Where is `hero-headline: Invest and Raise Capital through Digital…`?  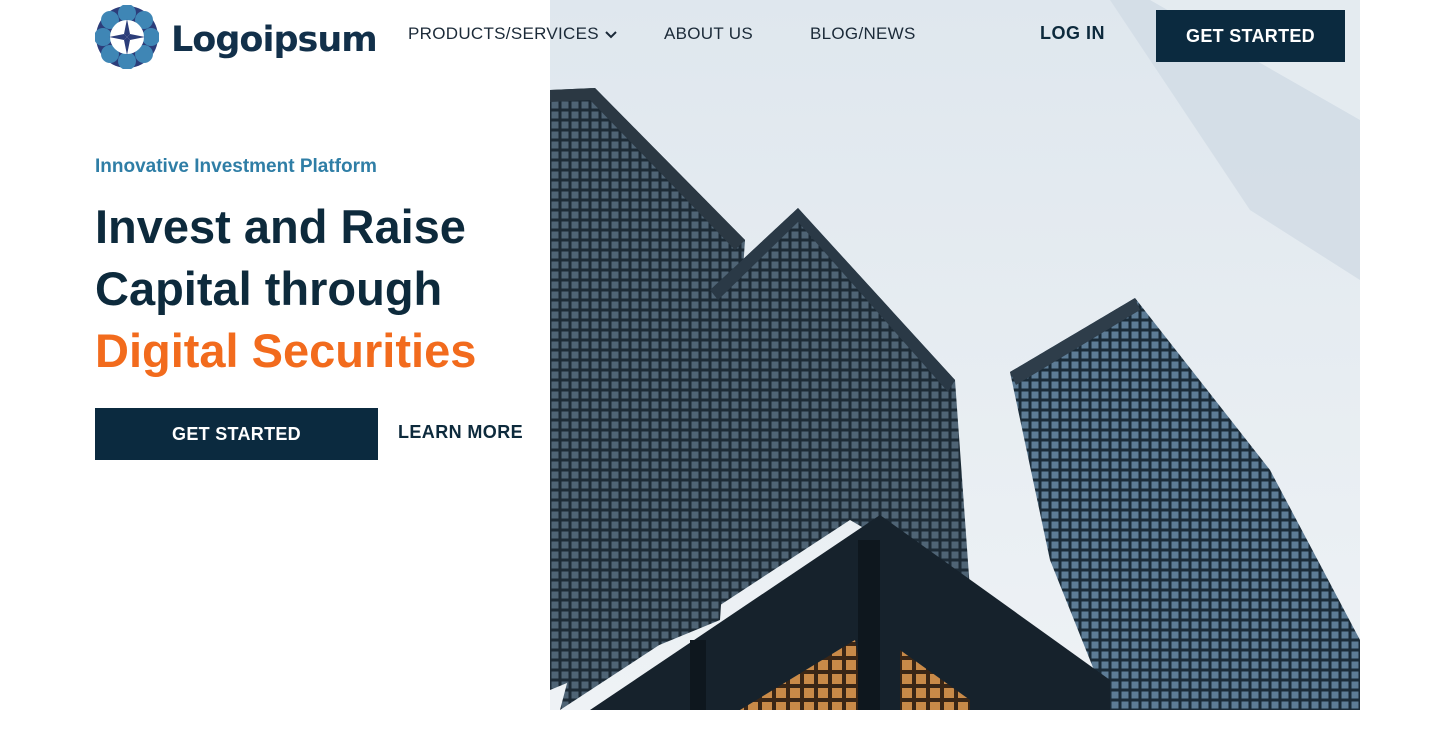
hero-headline: Invest and Raise Capital through Digital… is located at coordinates (285, 289).